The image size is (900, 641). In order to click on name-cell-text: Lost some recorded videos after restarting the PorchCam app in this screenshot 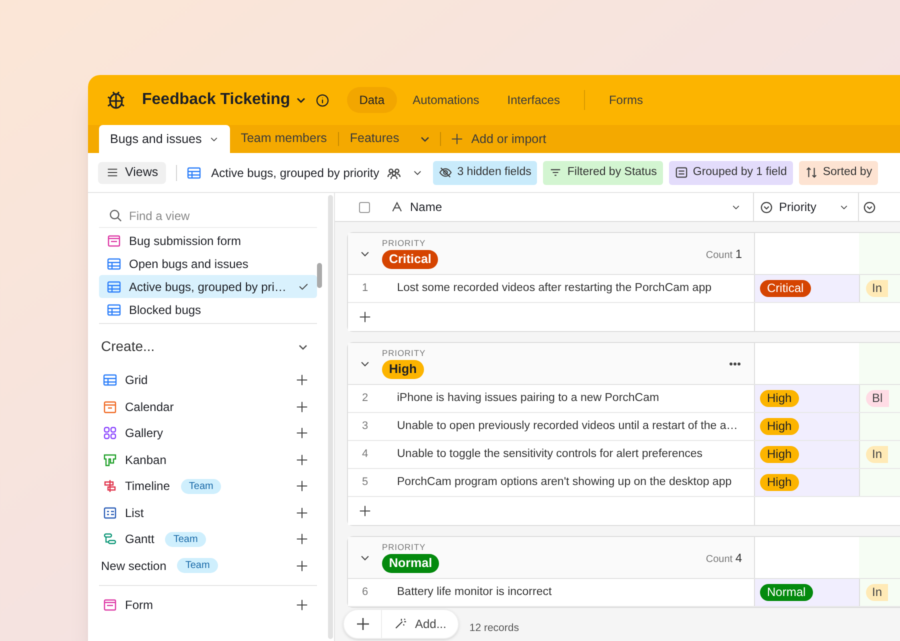, I will do `click(554, 288)`.